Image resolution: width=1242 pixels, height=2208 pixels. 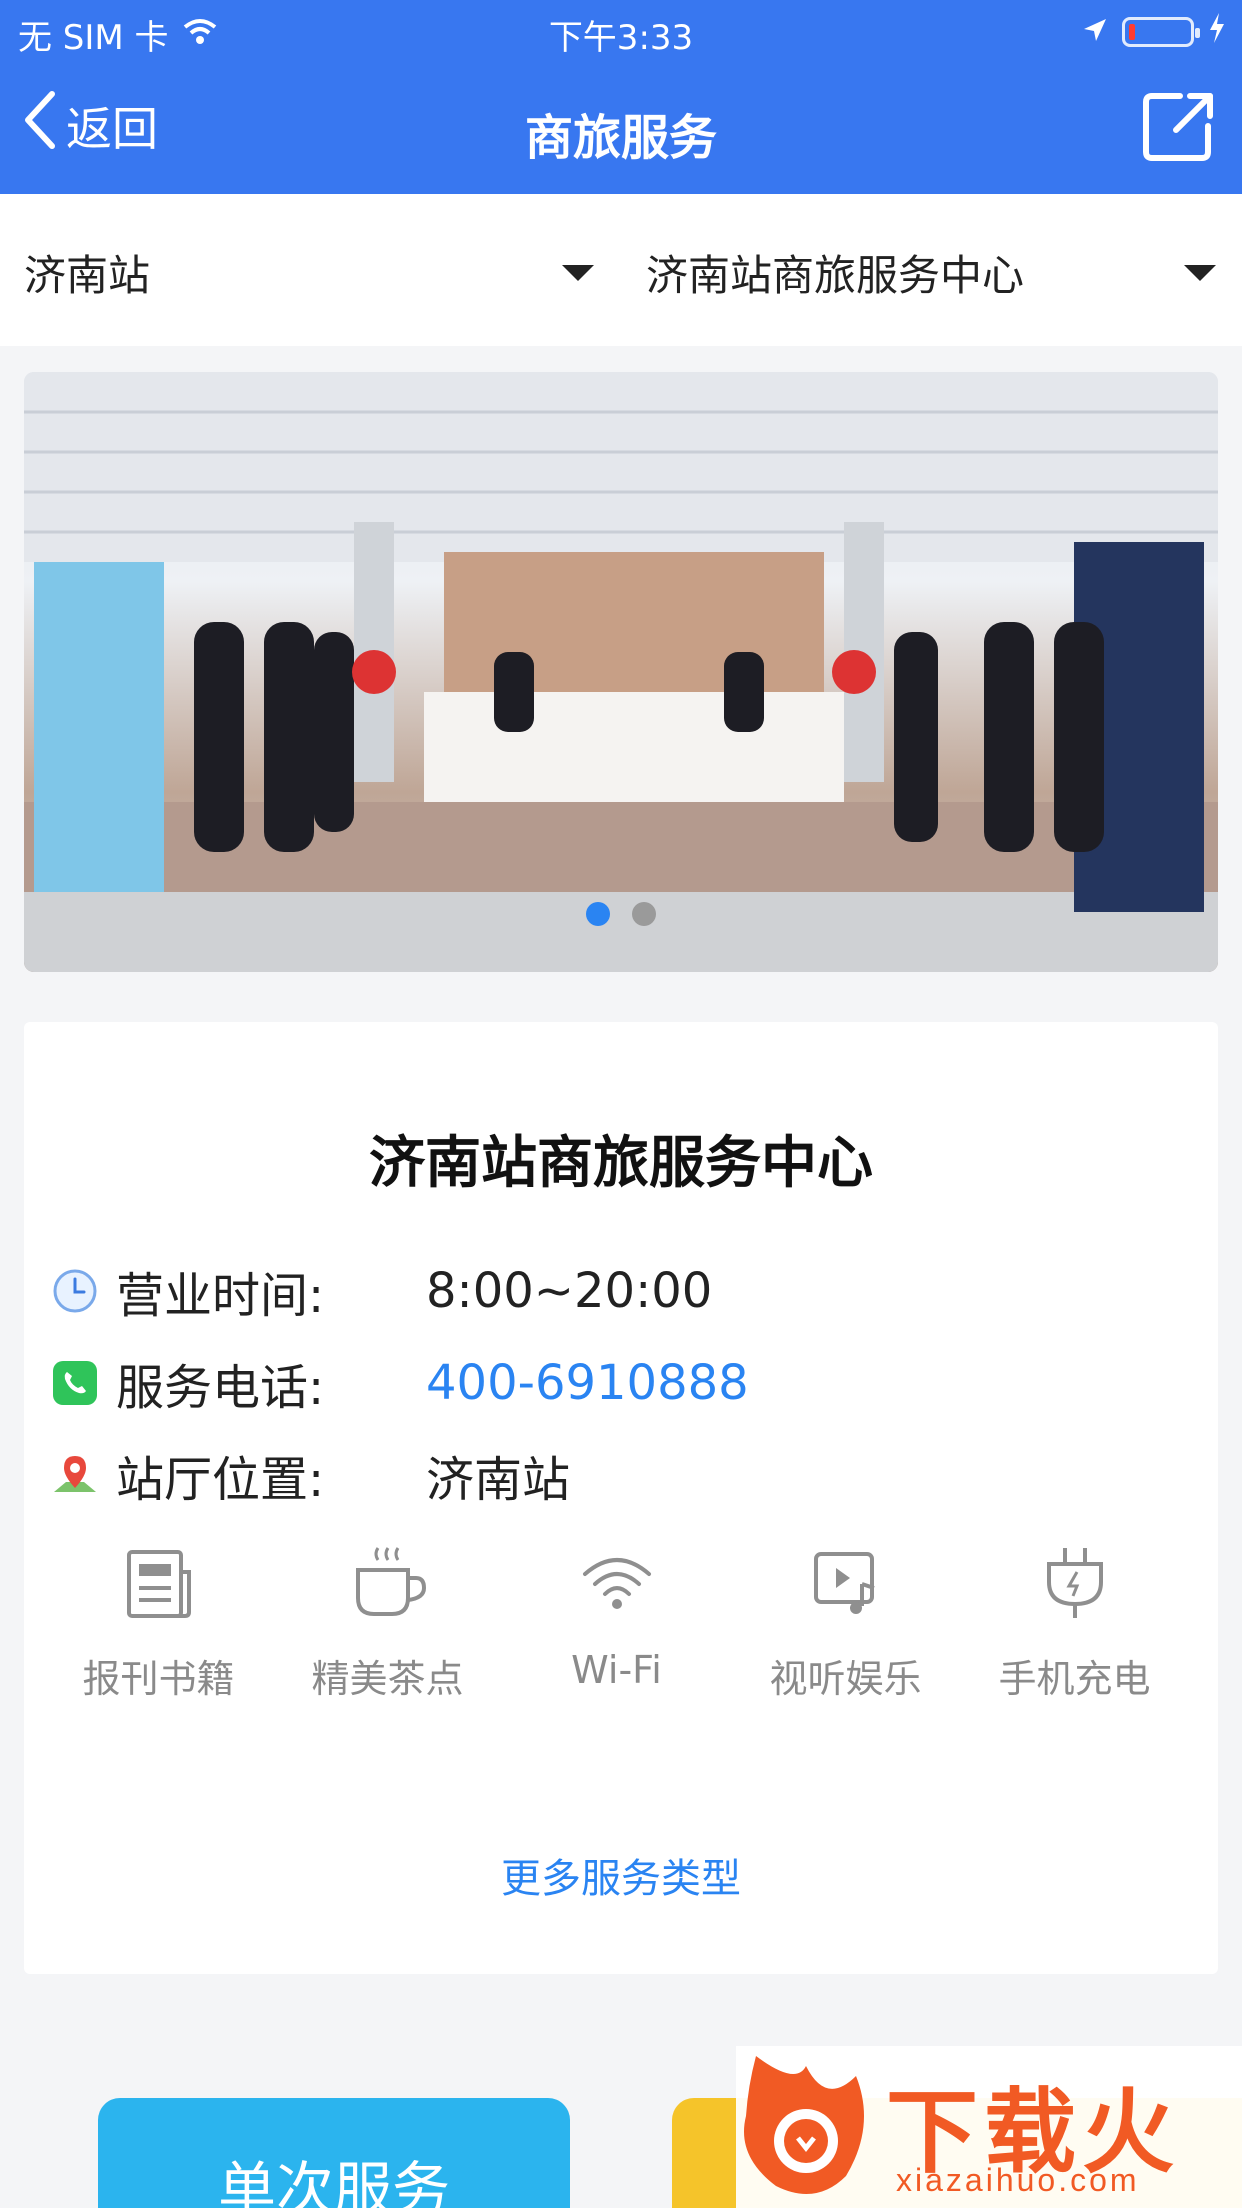 What do you see at coordinates (621, 1875) in the screenshot?
I see `more-service-types-link: 更多服务类型` at bounding box center [621, 1875].